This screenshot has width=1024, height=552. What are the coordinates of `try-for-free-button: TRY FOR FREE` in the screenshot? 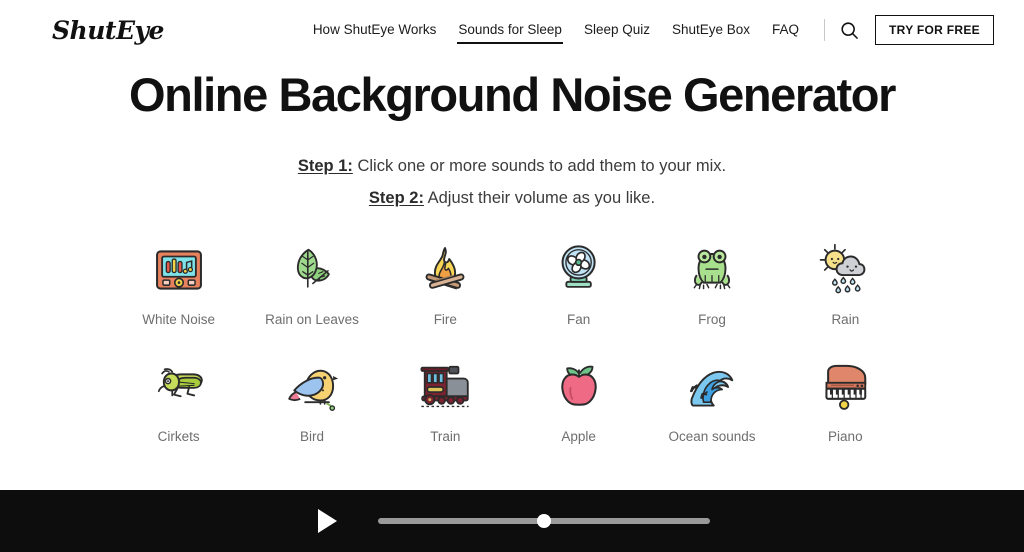 It's located at (934, 30).